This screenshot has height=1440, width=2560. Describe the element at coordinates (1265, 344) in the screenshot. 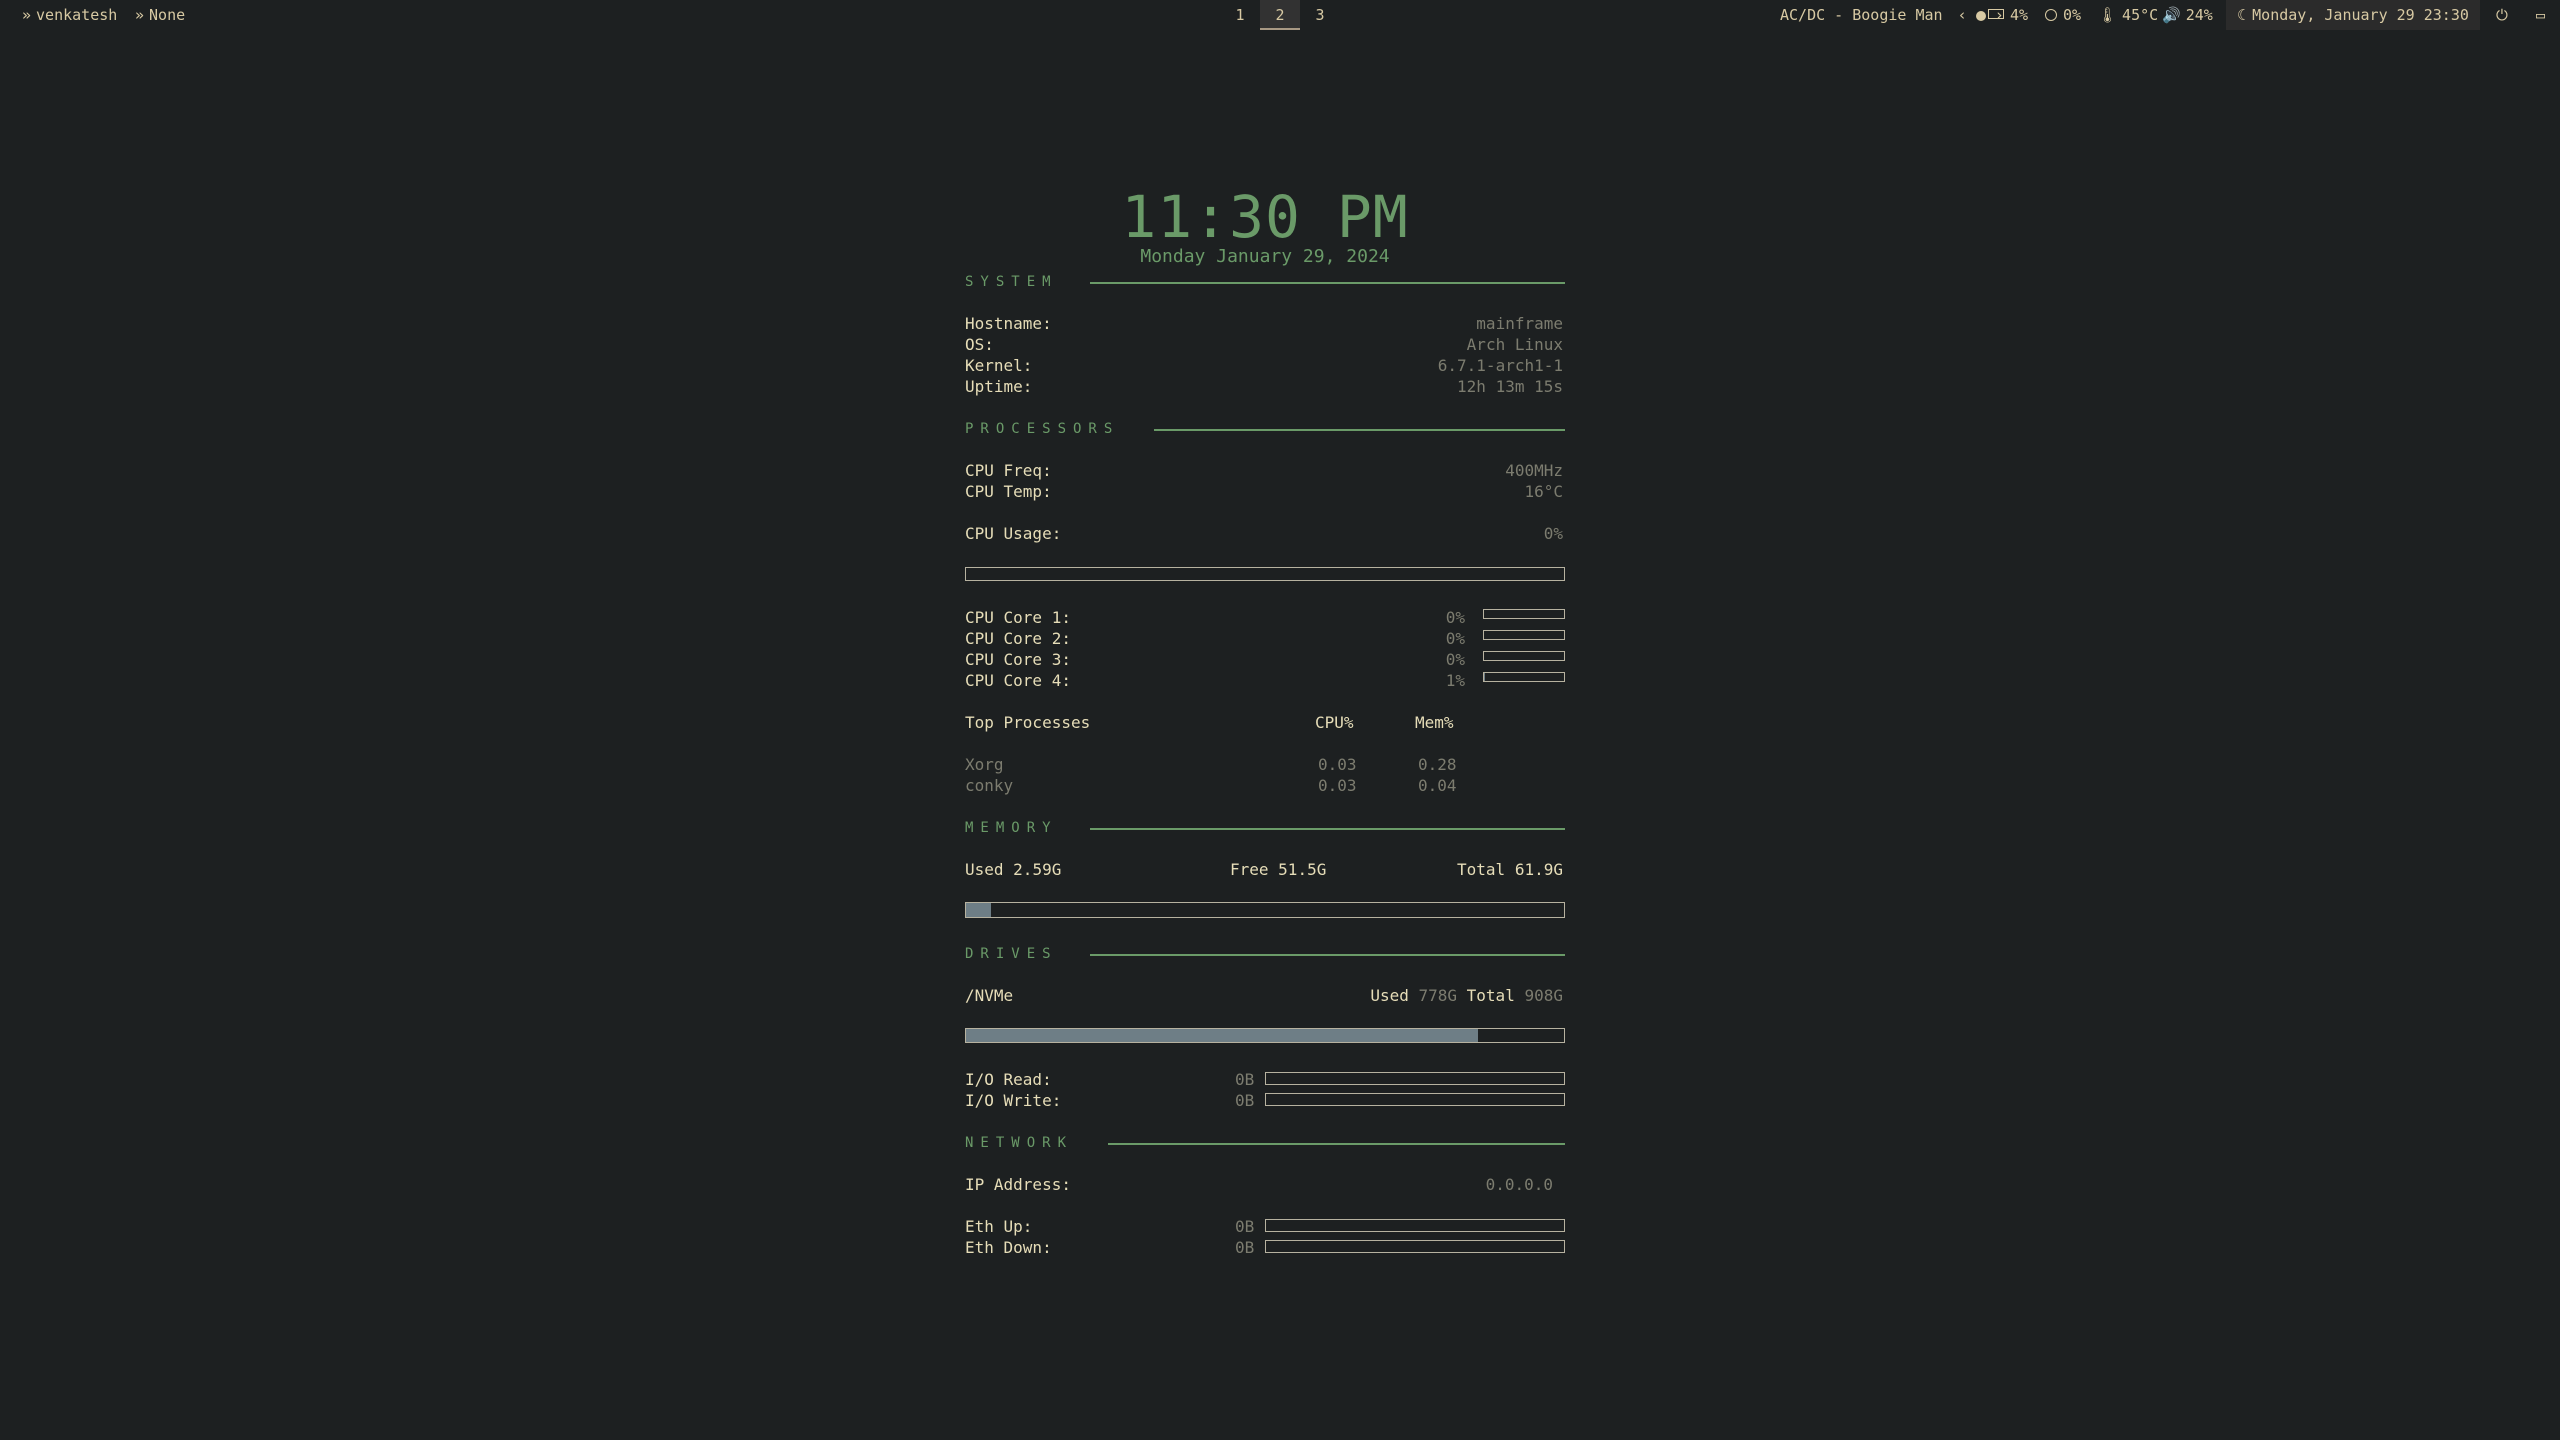

I see `os-row: OS: Arch Linux` at that location.